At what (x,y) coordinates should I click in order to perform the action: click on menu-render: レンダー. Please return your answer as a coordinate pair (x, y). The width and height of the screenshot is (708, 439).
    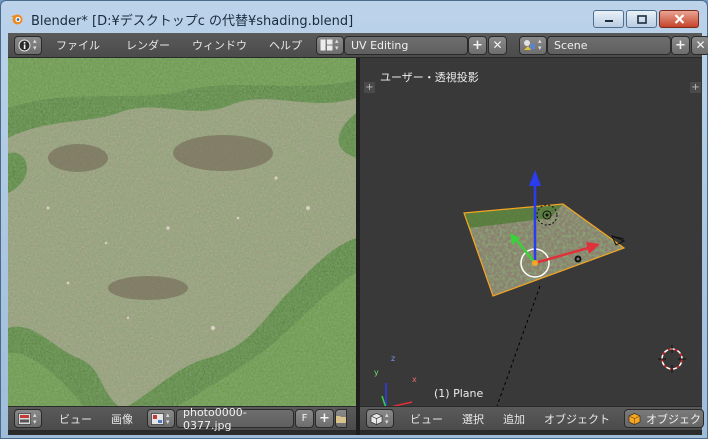
    Looking at the image, I should click on (148, 45).